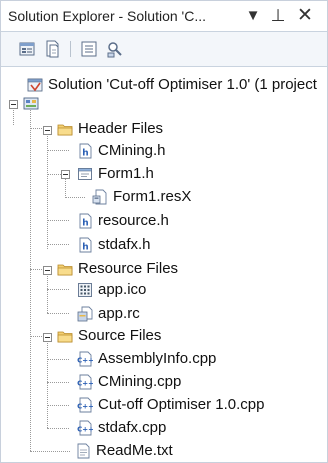 The image size is (328, 463). I want to click on properties-icon, so click(27, 49).